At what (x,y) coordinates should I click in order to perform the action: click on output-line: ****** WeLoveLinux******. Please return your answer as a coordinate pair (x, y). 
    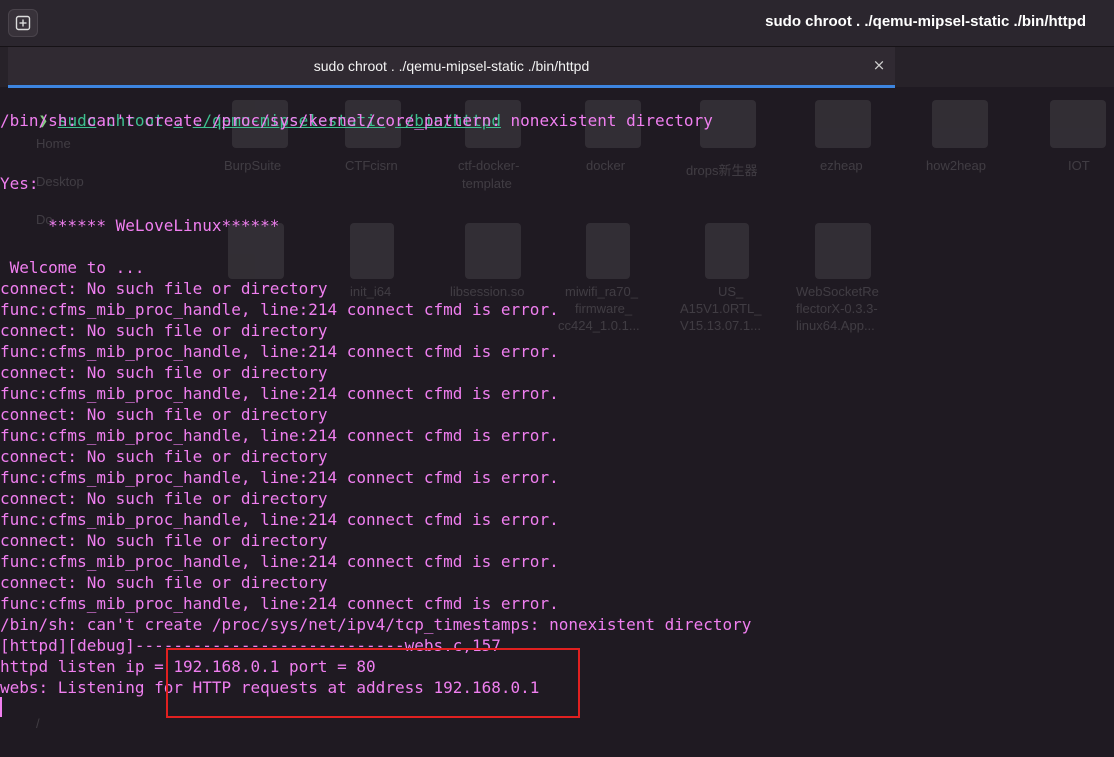
    Looking at the image, I should click on (140, 225).